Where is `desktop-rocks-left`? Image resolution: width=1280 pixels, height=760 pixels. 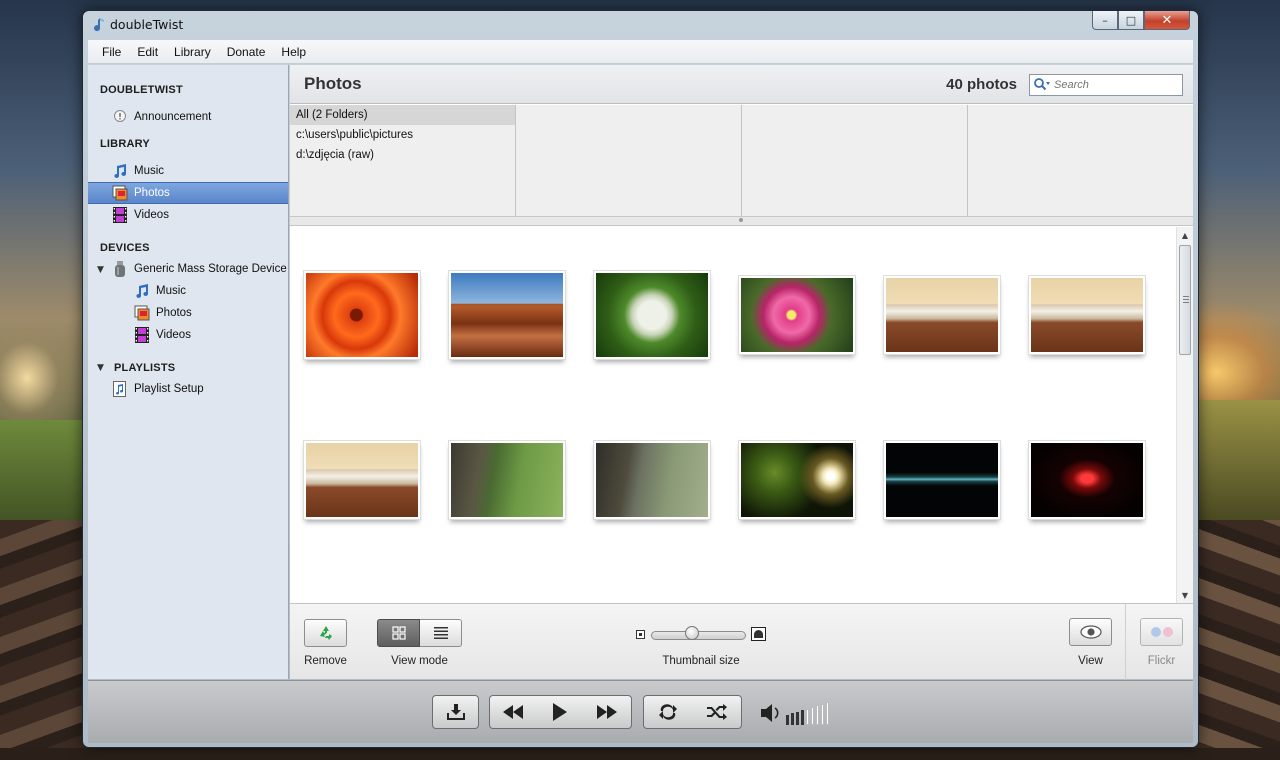
desktop-rocks-left is located at coordinates (42, 640).